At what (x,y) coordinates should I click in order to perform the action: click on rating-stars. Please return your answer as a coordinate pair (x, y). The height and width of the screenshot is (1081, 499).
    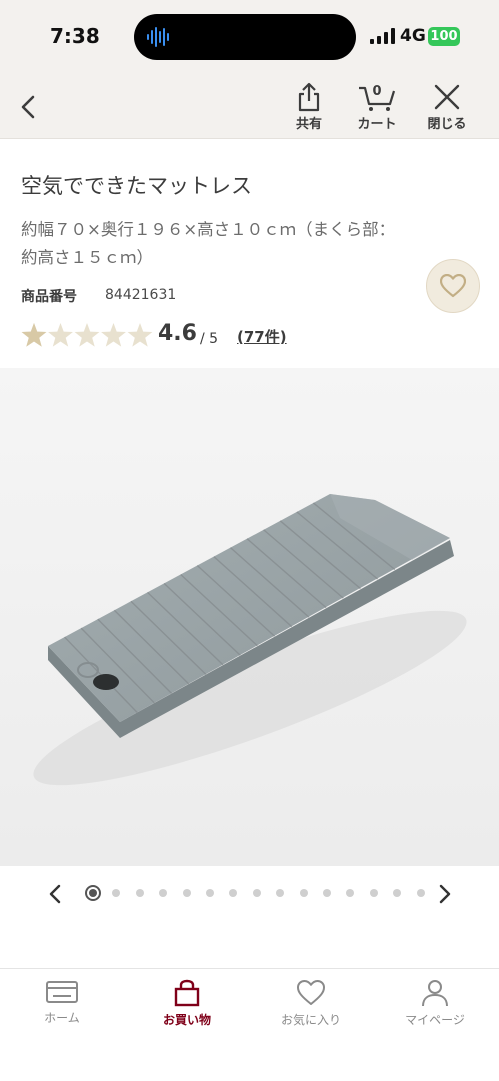
    Looking at the image, I should click on (87, 335).